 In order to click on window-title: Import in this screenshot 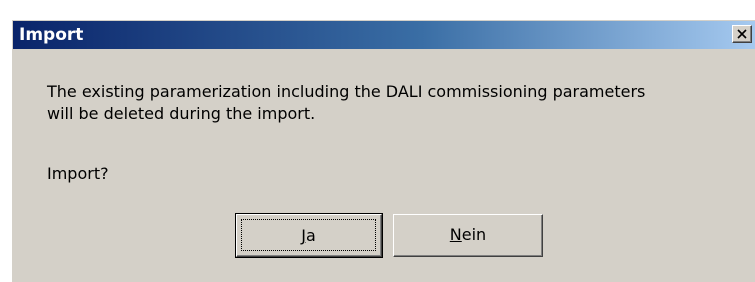, I will do `click(51, 35)`.